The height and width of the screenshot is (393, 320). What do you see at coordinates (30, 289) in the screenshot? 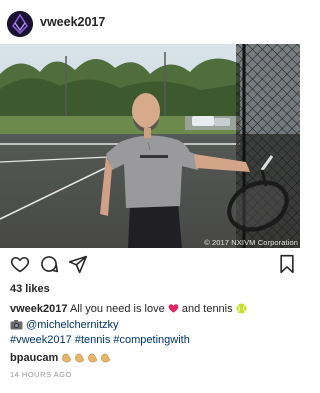
I see `likes-count: 43 likes` at bounding box center [30, 289].